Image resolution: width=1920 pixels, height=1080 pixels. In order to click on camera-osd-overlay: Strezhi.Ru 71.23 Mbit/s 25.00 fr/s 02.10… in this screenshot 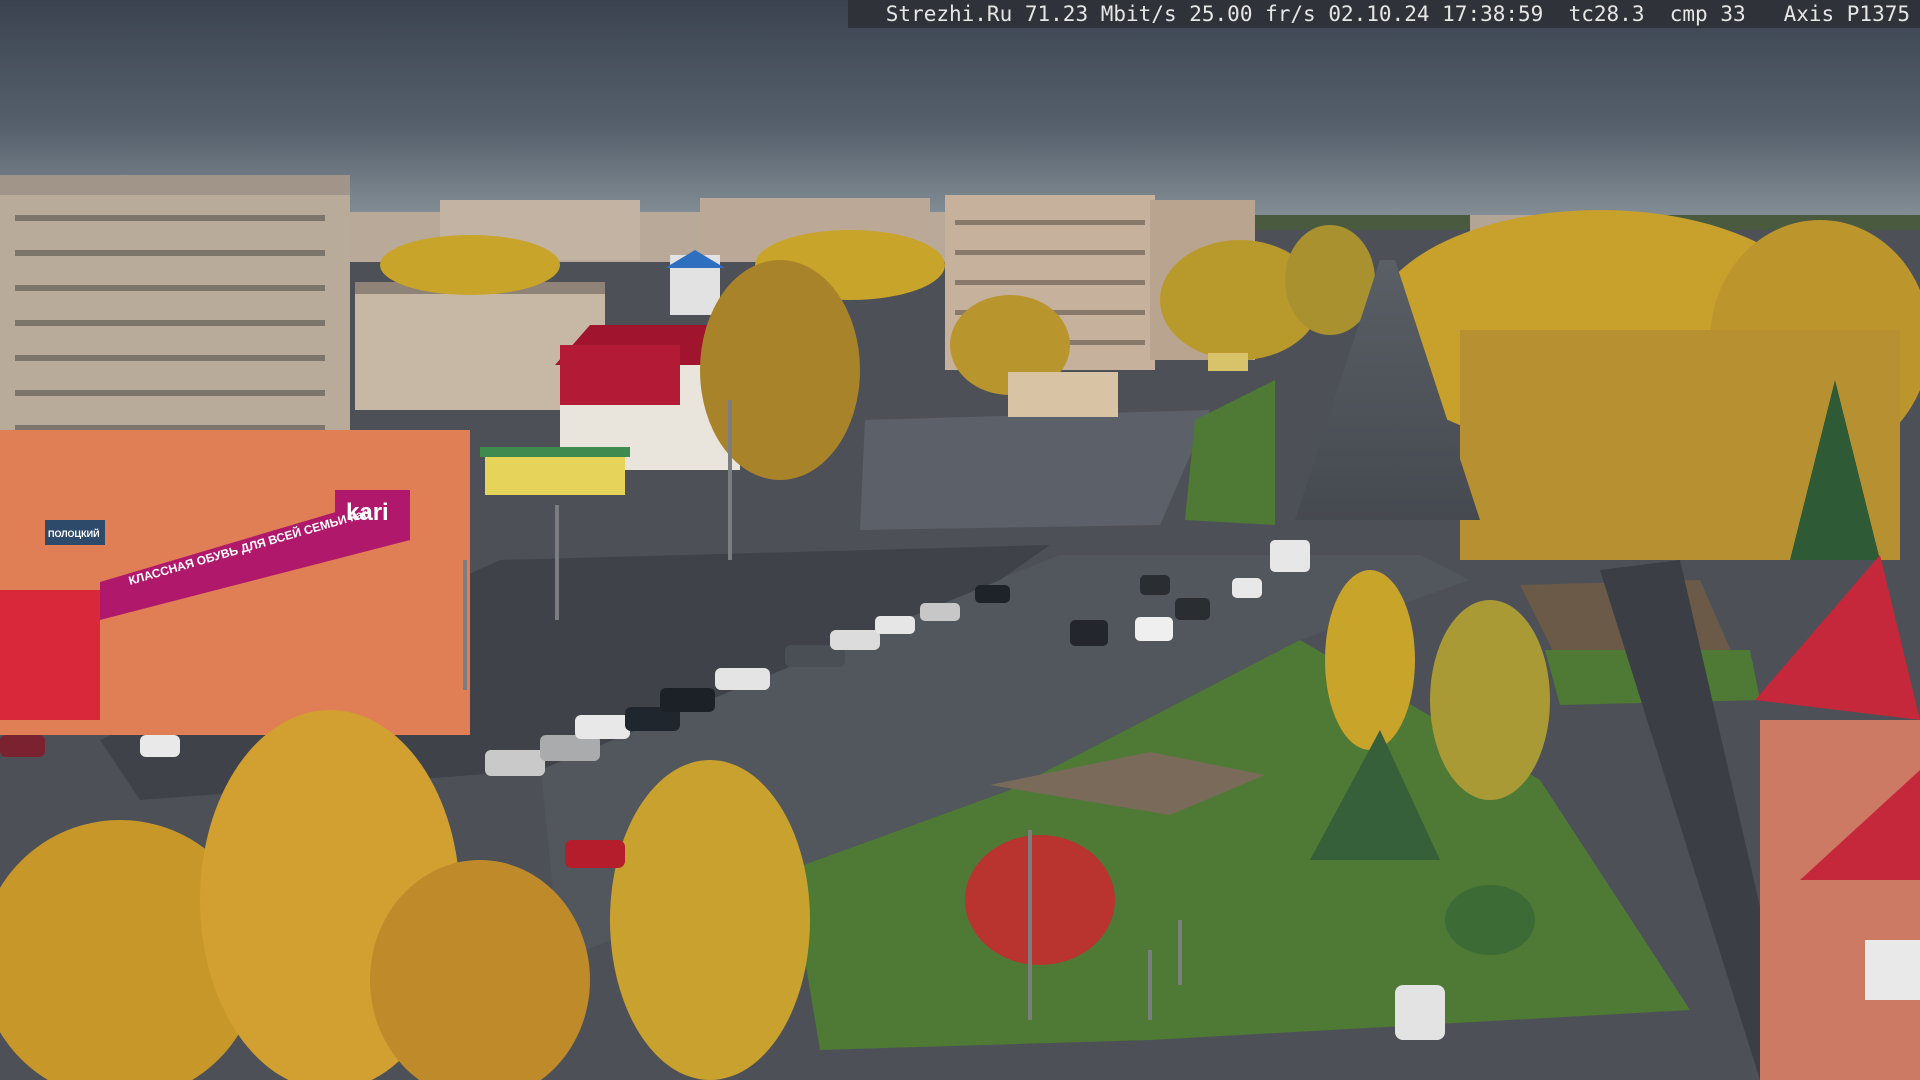, I will do `click(1384, 14)`.